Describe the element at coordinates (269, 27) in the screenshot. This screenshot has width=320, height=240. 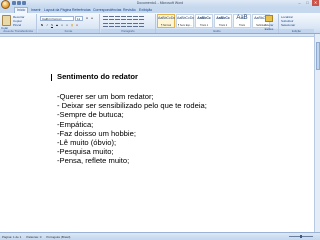
I see `change-styles-label: Alterar Estilos` at that location.